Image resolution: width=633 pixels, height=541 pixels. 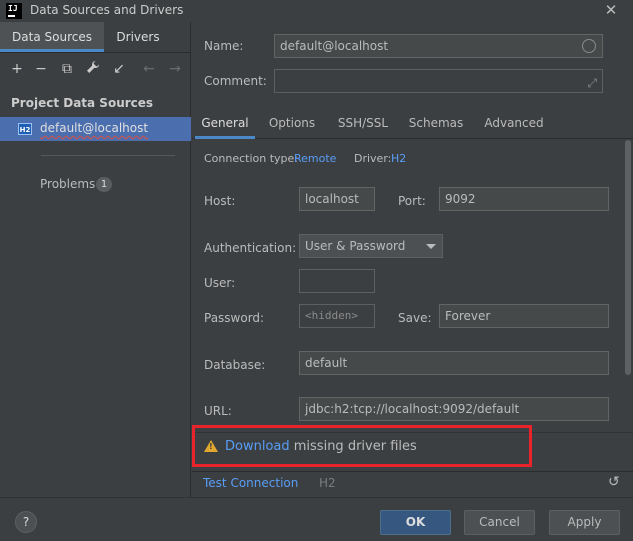 I want to click on tab-schemas: Schemas, so click(x=436, y=124).